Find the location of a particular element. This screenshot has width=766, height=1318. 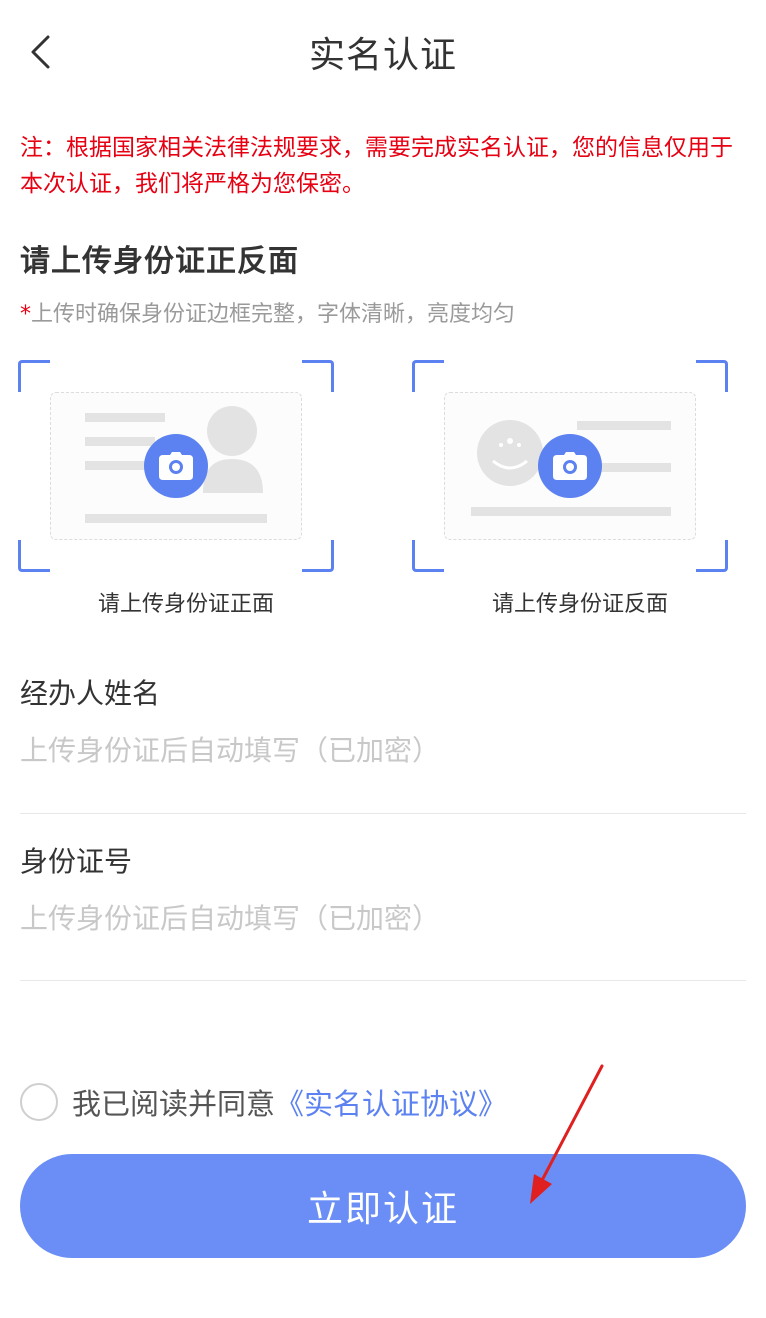

upload-hint: *上传时确保身份证边框完整，字体清晰，亮度均匀 is located at coordinates (267, 312).